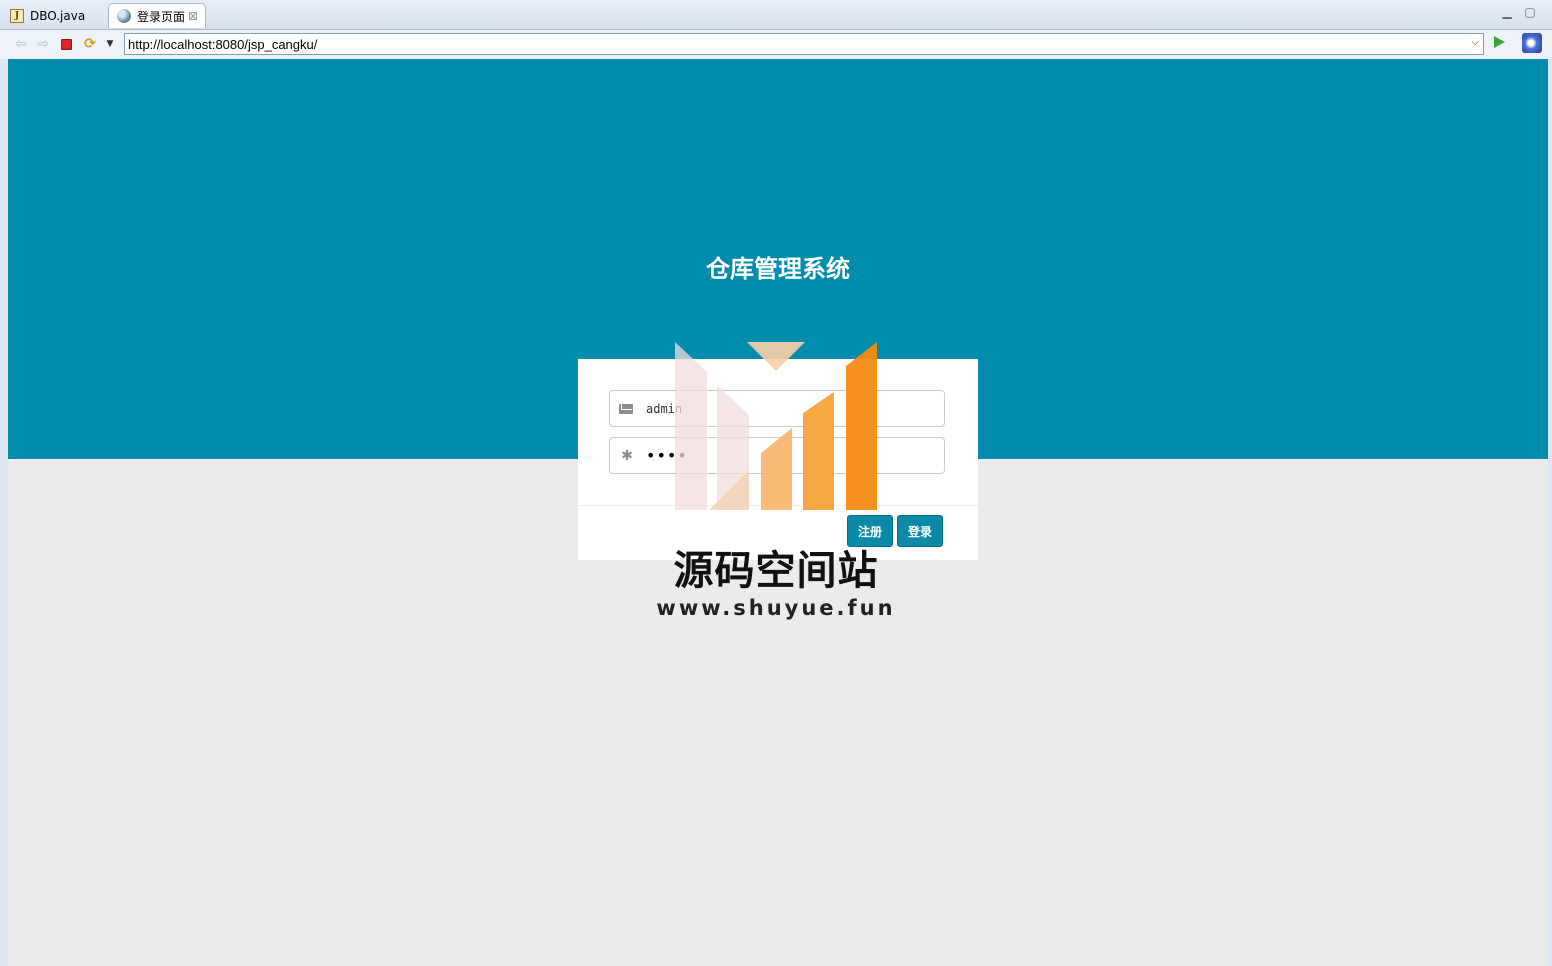 This screenshot has height=966, width=1552. Describe the element at coordinates (1507, 13) in the screenshot. I see `minimize-button: ▁` at that location.